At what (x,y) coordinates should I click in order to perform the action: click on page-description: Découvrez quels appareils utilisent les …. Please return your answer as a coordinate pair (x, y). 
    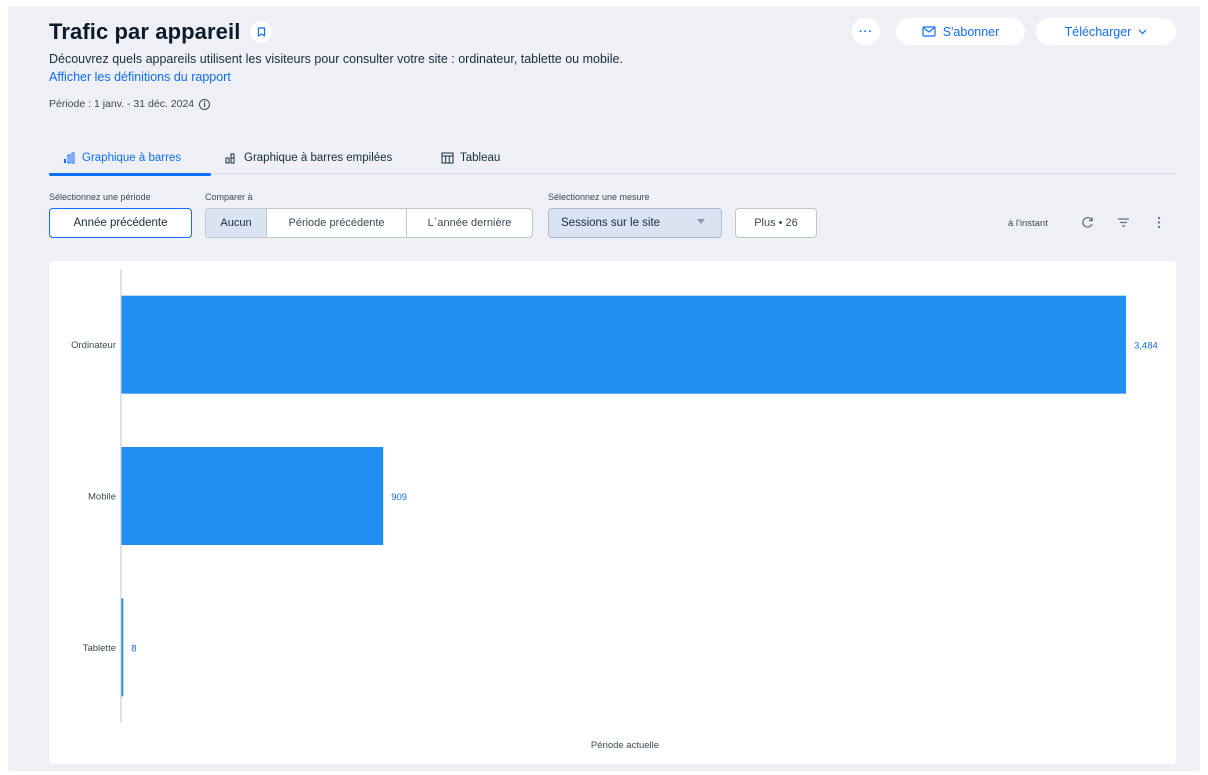
    Looking at the image, I should click on (336, 59).